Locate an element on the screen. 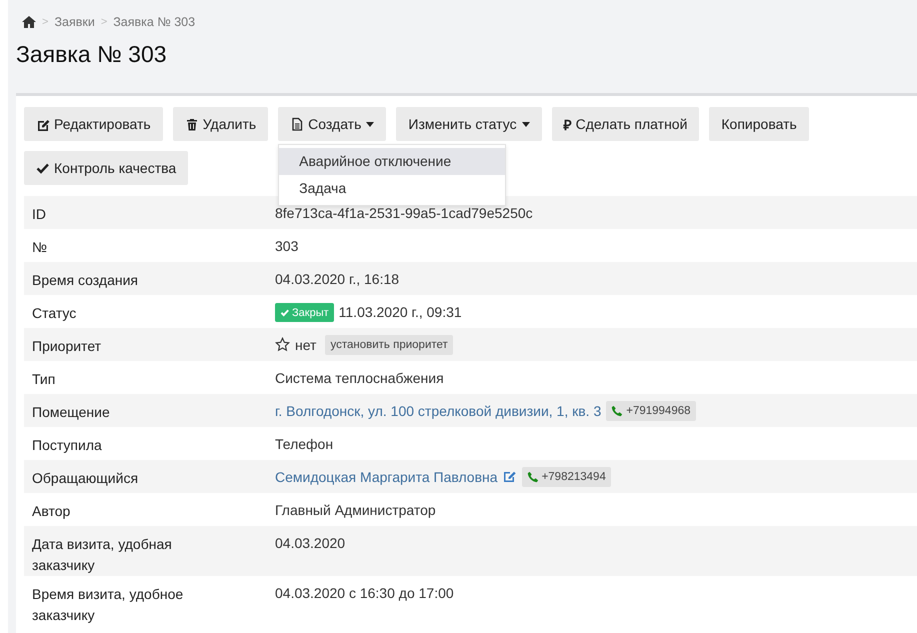 Image resolution: width=917 pixels, height=633 pixels. field-value: Система теплоснабжения is located at coordinates (359, 378).